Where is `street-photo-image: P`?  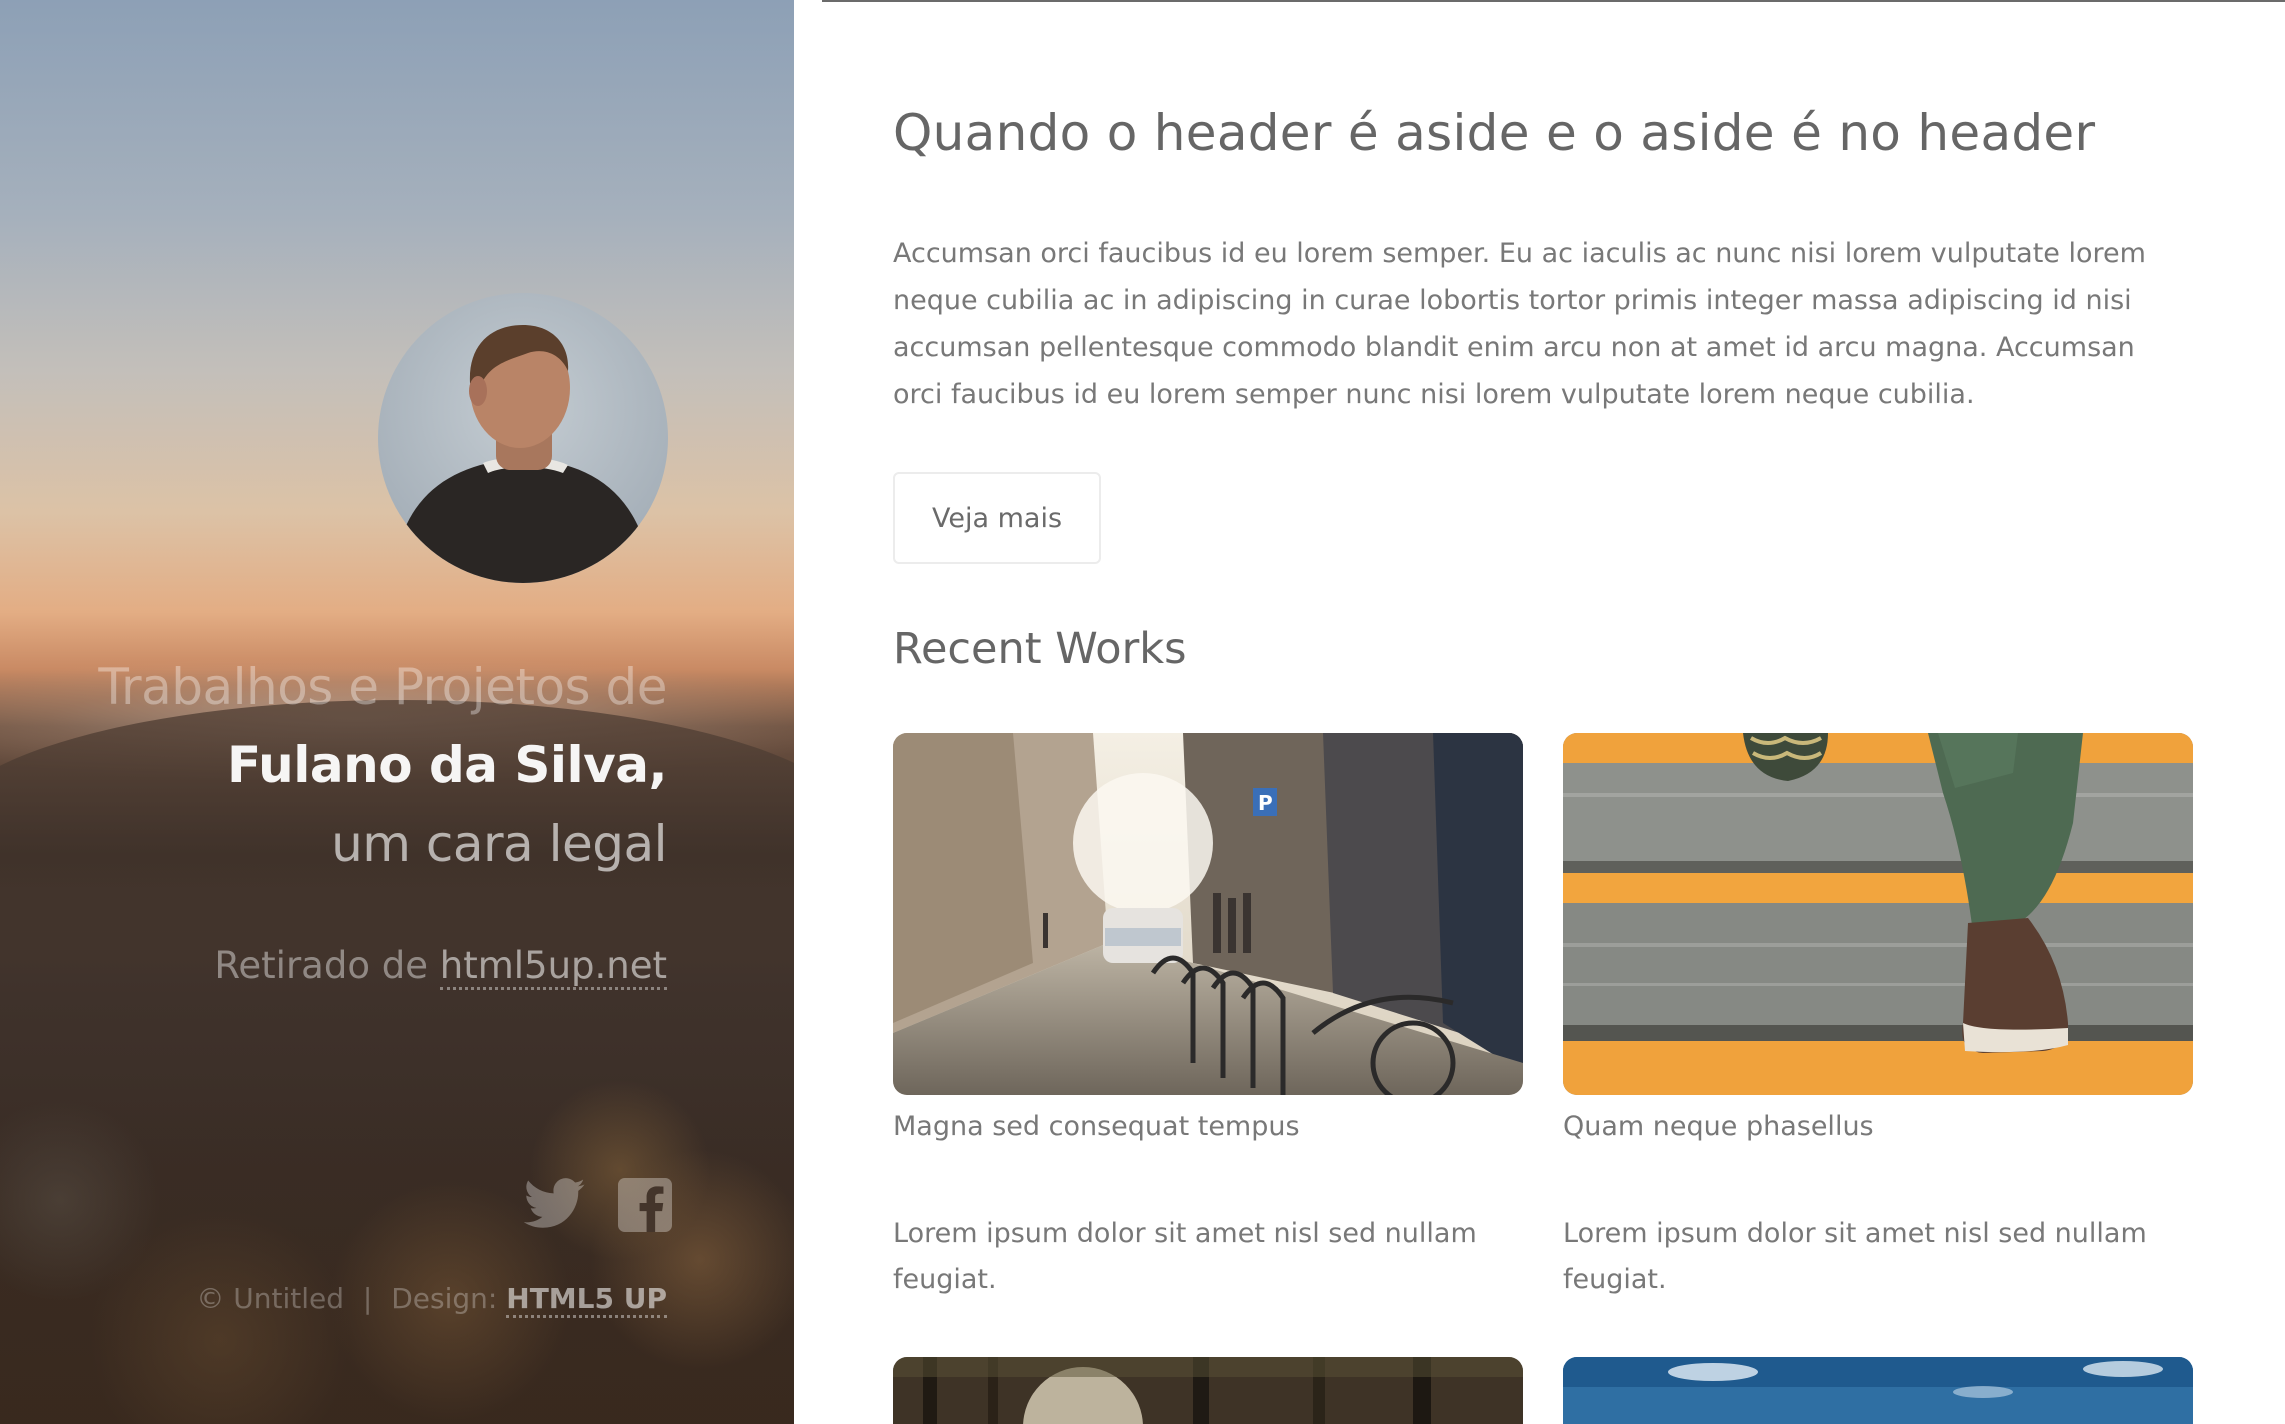
street-photo-image: P is located at coordinates (1208, 914).